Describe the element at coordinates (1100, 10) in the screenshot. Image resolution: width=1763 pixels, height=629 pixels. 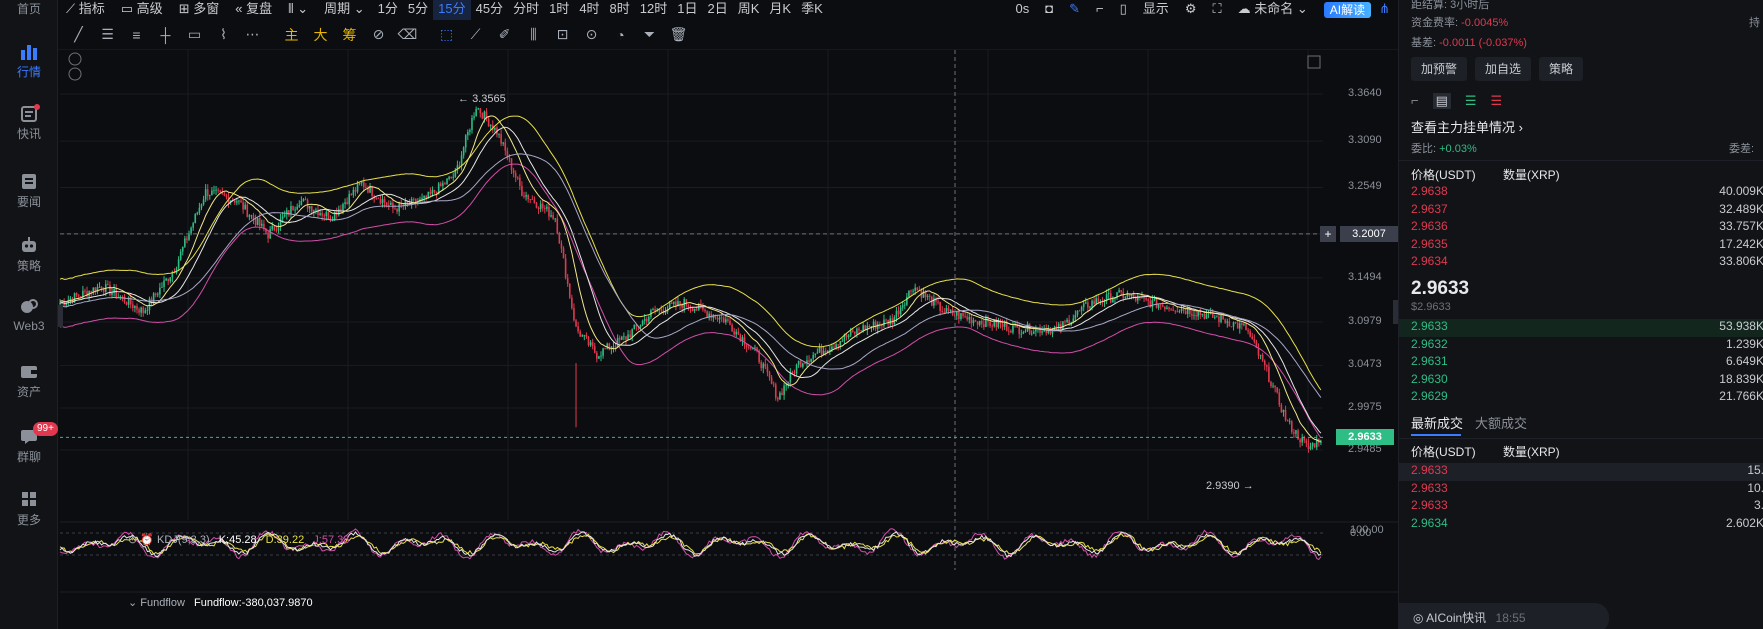
I see `layout-icon: ⌐` at that location.